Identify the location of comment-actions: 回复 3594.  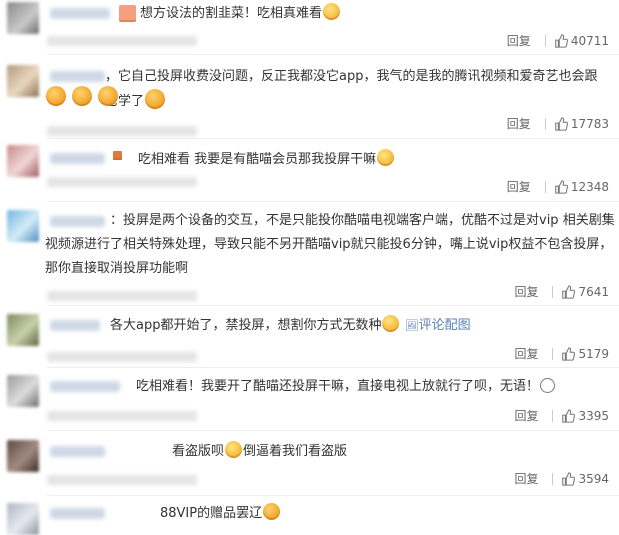
(561, 478).